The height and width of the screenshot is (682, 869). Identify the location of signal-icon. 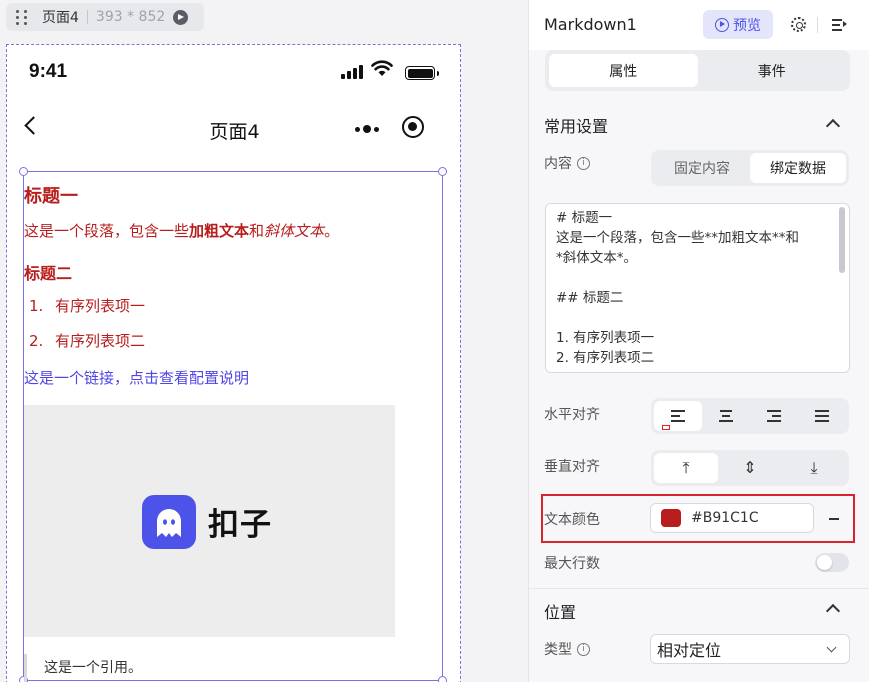
(353, 72).